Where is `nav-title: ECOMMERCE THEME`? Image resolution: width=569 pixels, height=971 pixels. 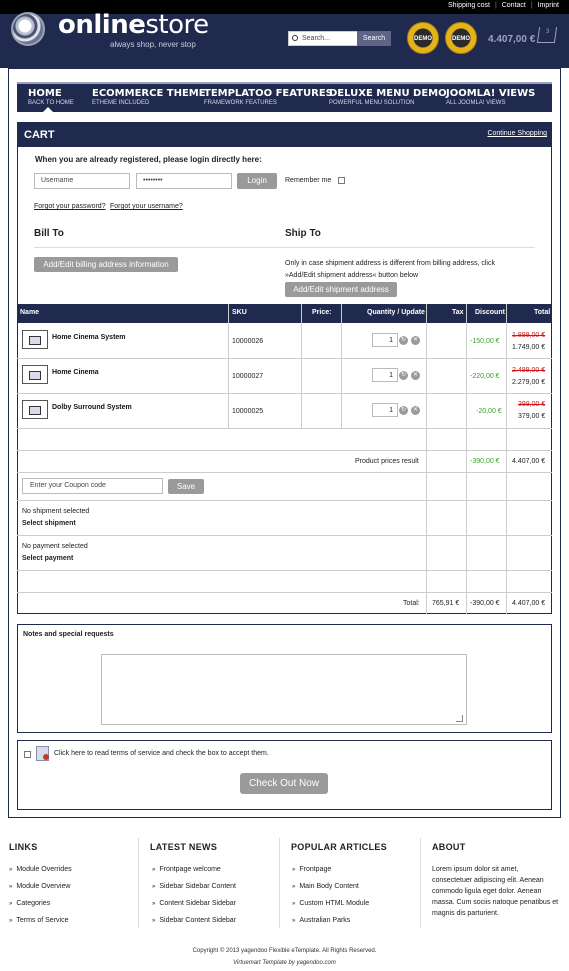
nav-title: ECOMMERCE THEME is located at coordinates (149, 93).